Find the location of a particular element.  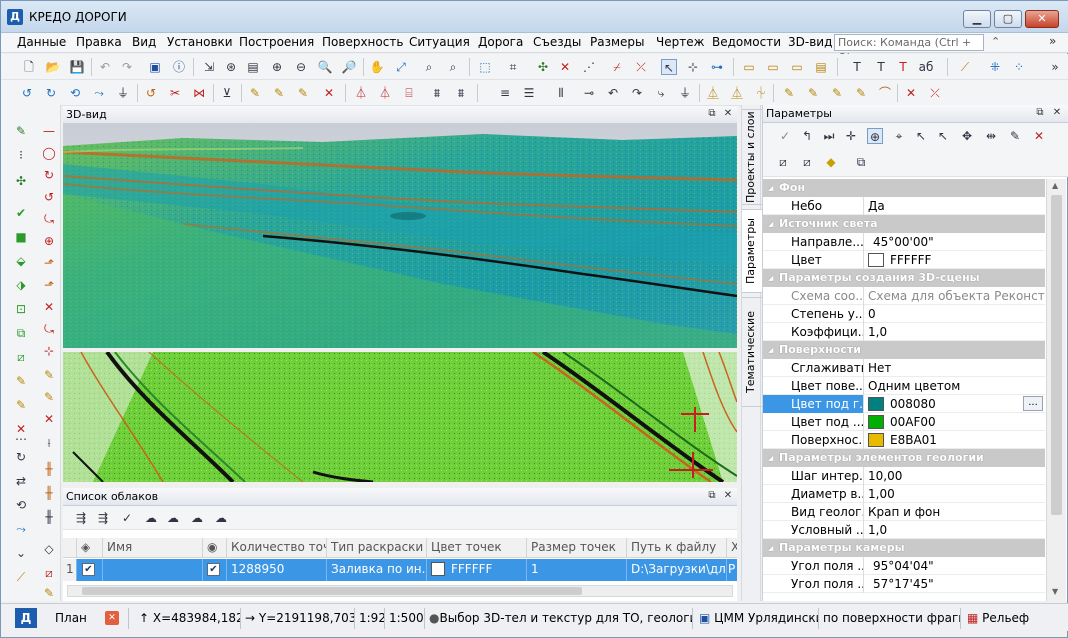

undo-icon: ↶ is located at coordinates (105, 67).